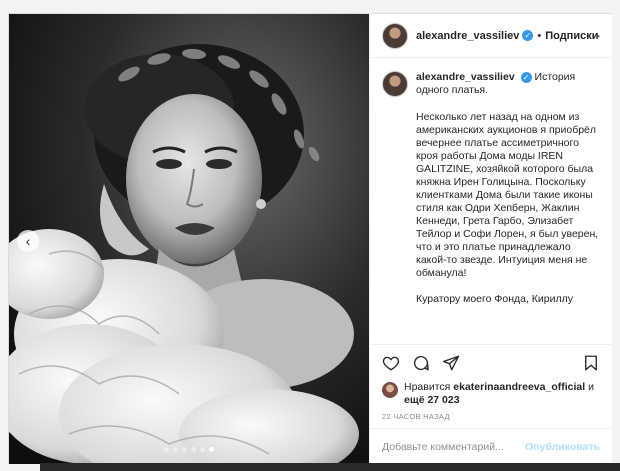 The height and width of the screenshot is (471, 620). Describe the element at coordinates (454, 446) in the screenshot. I see `comment-input` at that location.